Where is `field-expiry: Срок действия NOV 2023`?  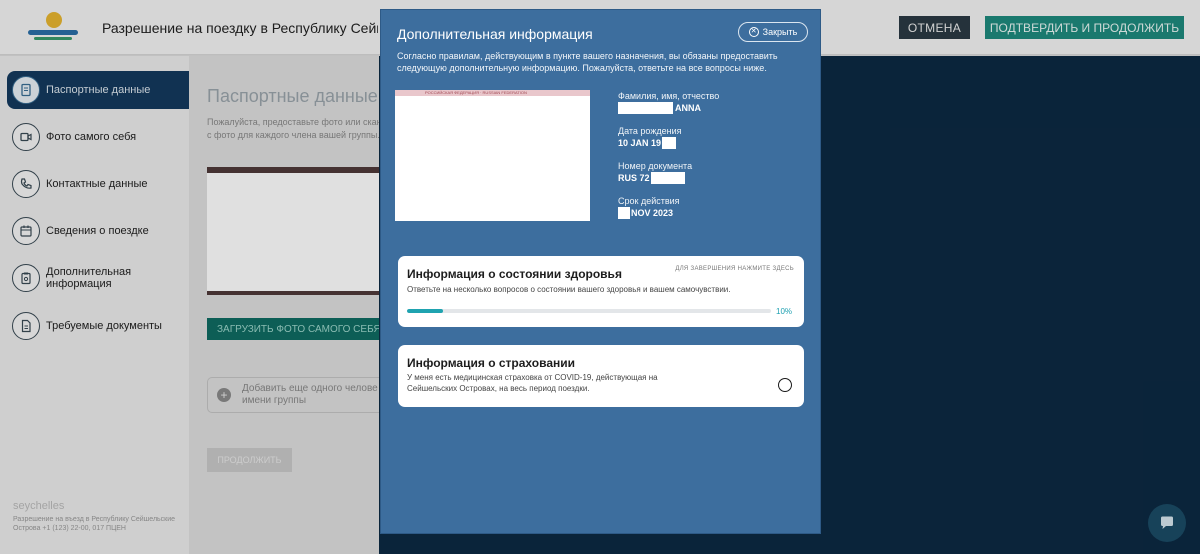
field-expiry: Срок действия NOV 2023 is located at coordinates (713, 207).